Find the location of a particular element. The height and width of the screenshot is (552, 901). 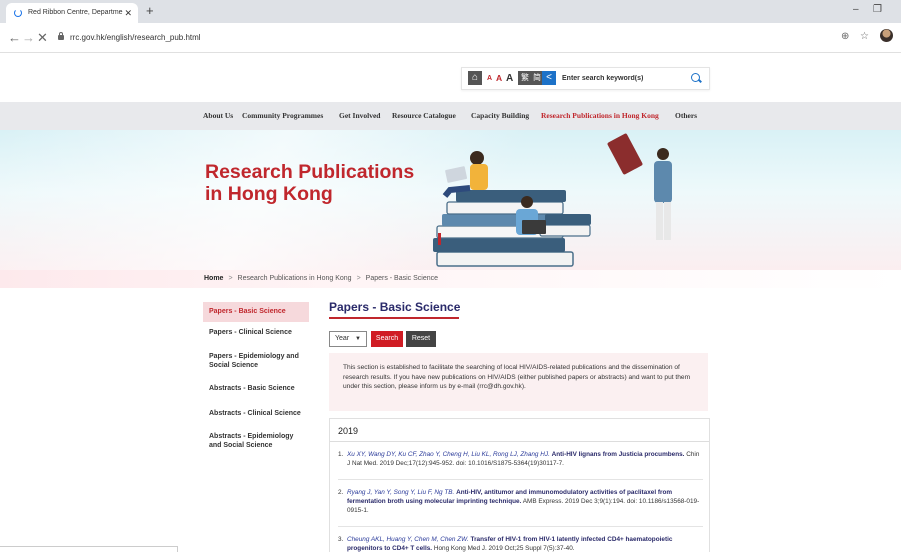

year-select: Year ▼ is located at coordinates (348, 339).